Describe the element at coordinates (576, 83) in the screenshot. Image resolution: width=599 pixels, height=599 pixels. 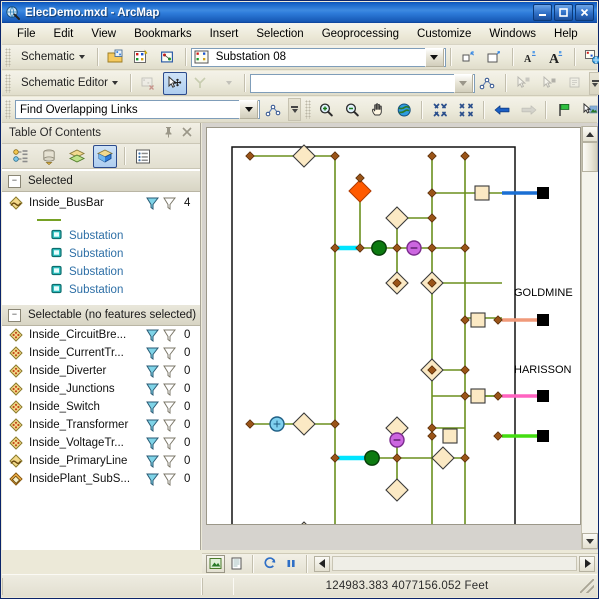
I see `edit-attributes-icon` at that location.